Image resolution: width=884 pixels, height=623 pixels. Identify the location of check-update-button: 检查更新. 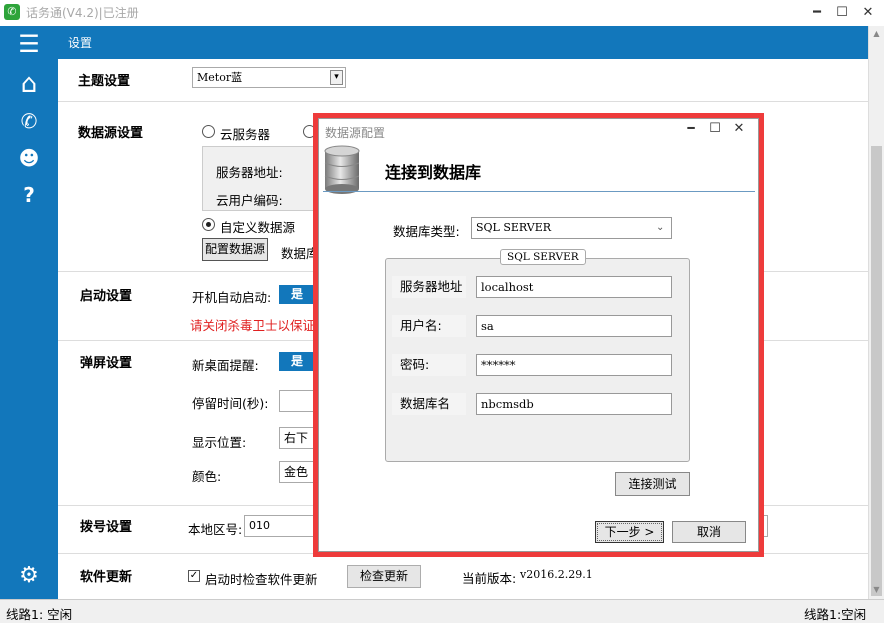
(384, 576).